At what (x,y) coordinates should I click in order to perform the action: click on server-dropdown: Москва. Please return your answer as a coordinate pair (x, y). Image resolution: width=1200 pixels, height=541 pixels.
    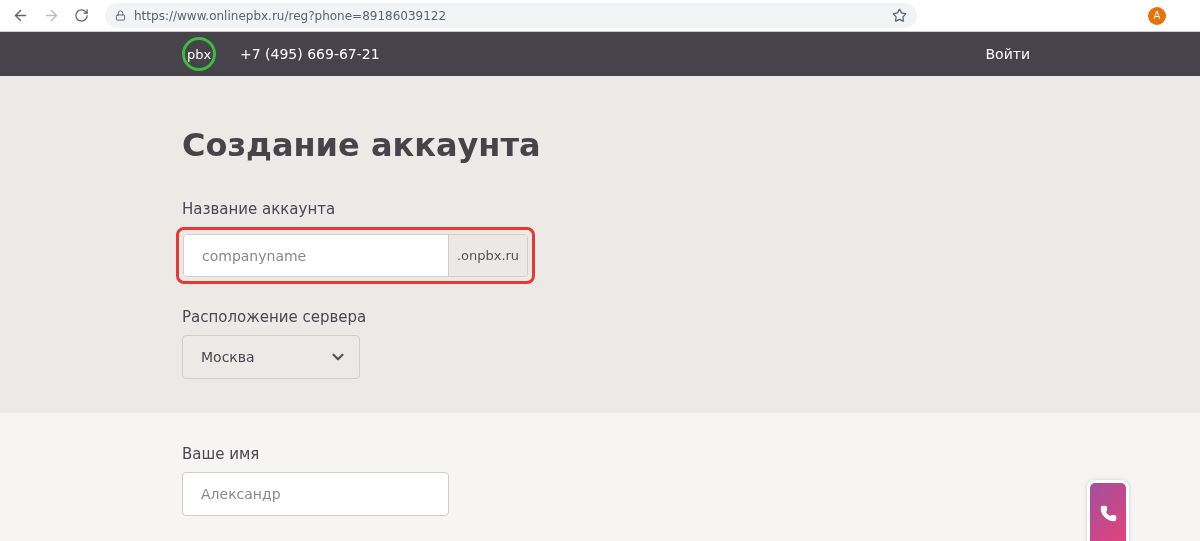
    Looking at the image, I should click on (271, 357).